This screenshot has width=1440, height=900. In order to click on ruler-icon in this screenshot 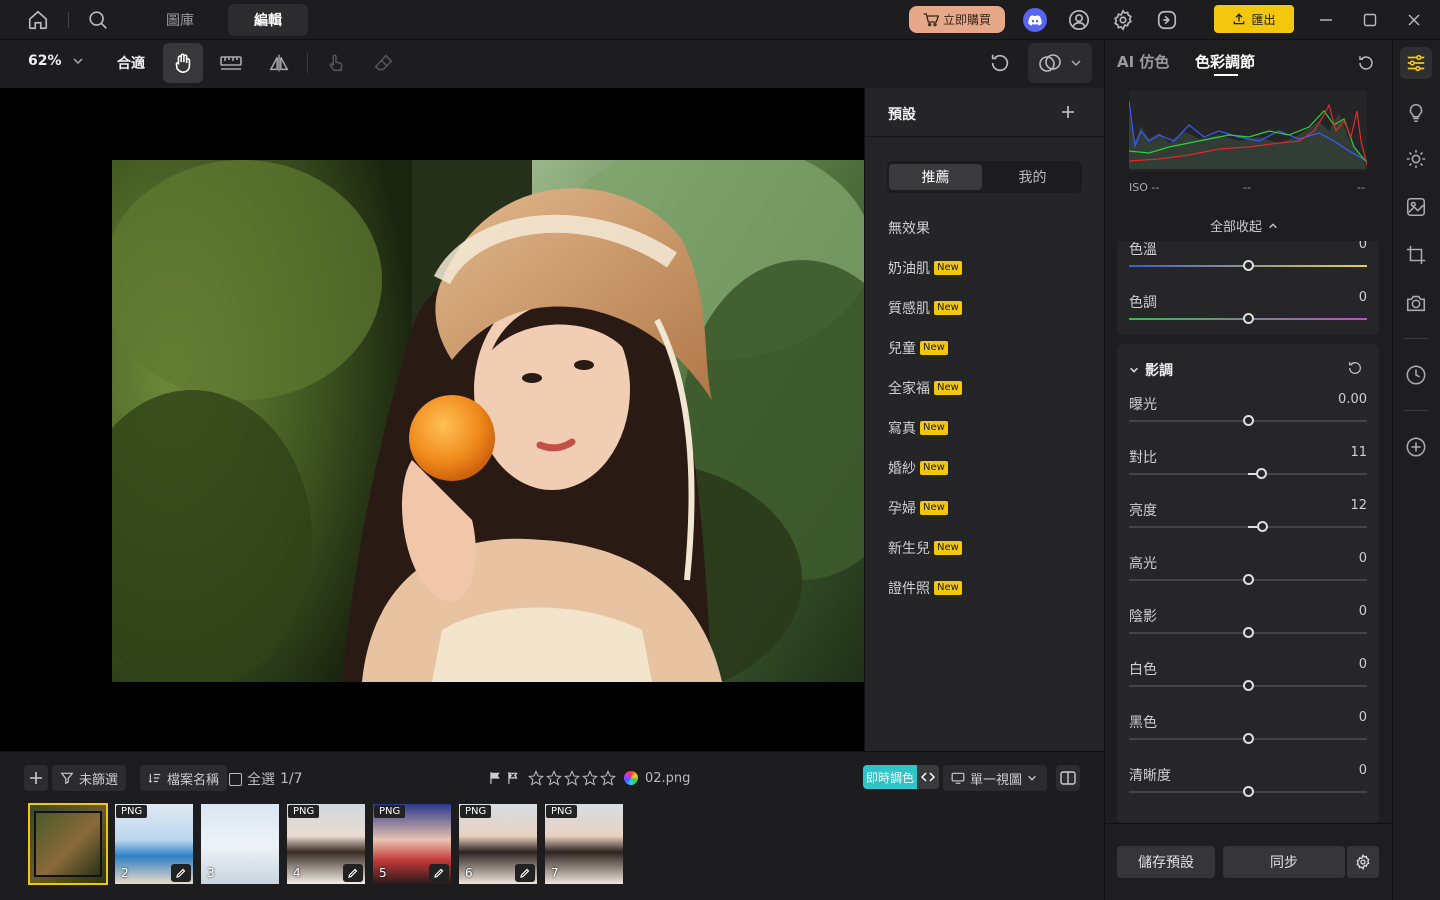, I will do `click(231, 63)`.